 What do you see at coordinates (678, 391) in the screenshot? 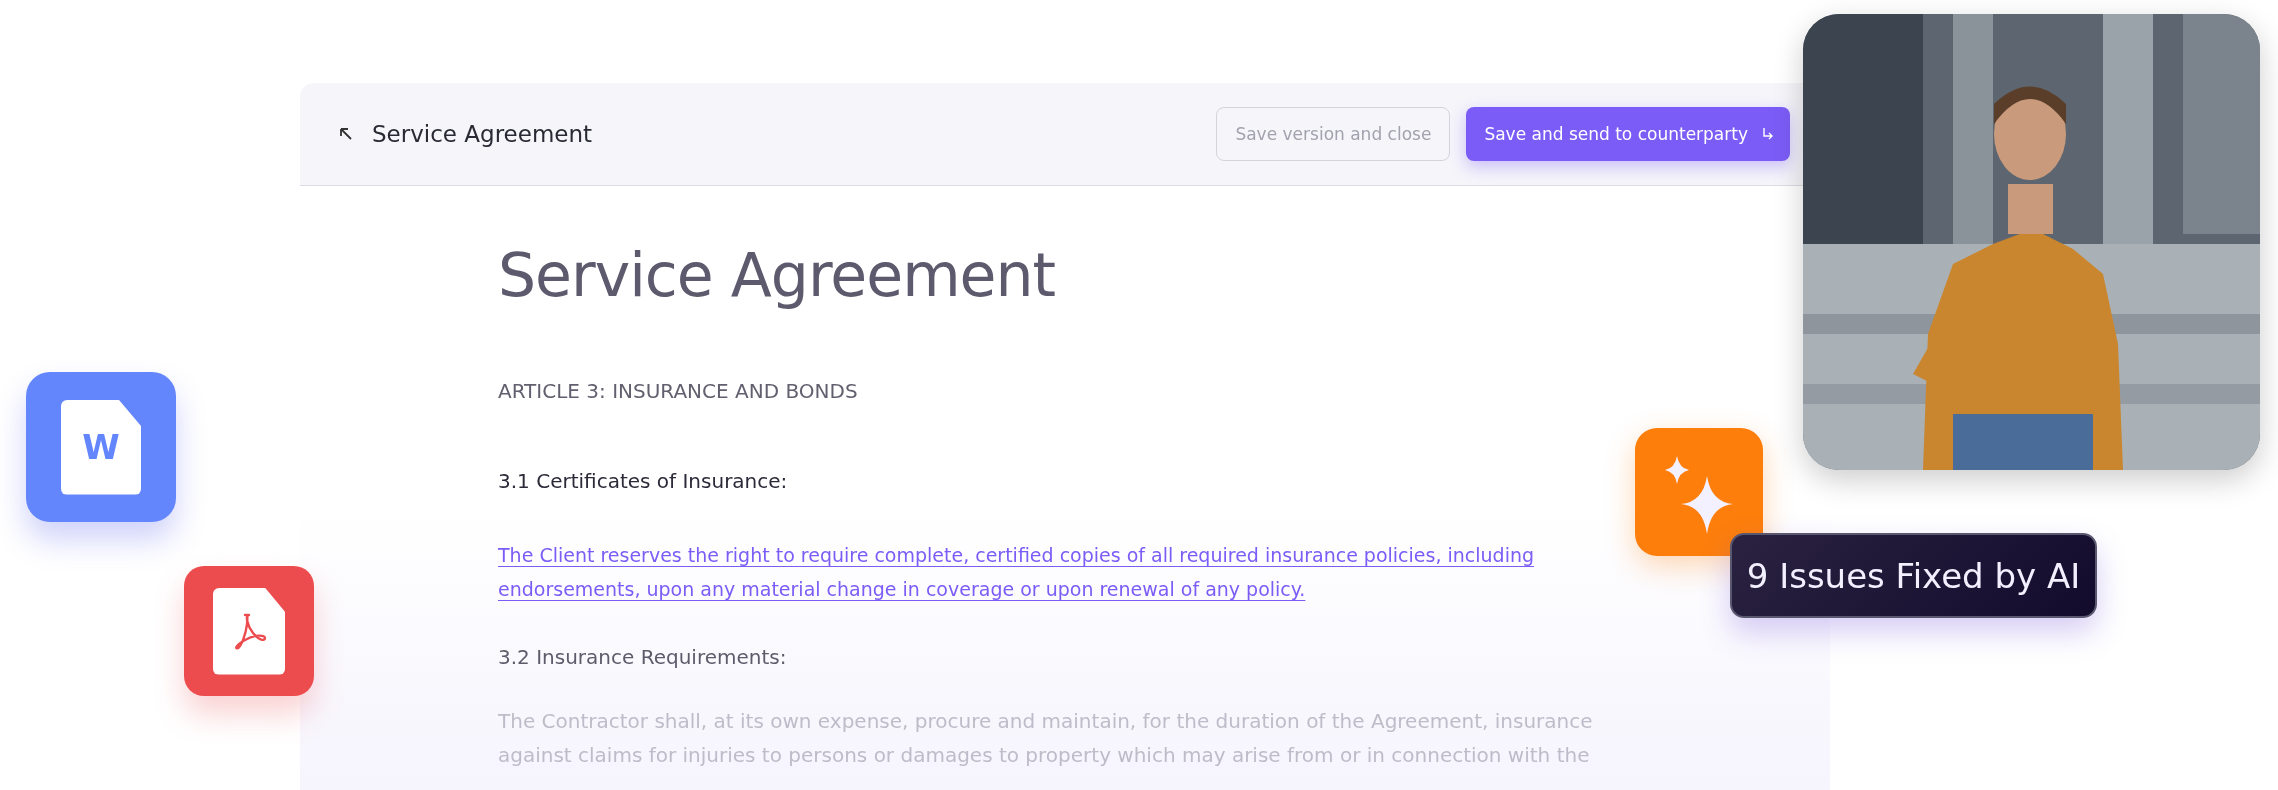
I see `article-heading: ARTICLE 3: INSURANCE AND BONDS` at bounding box center [678, 391].